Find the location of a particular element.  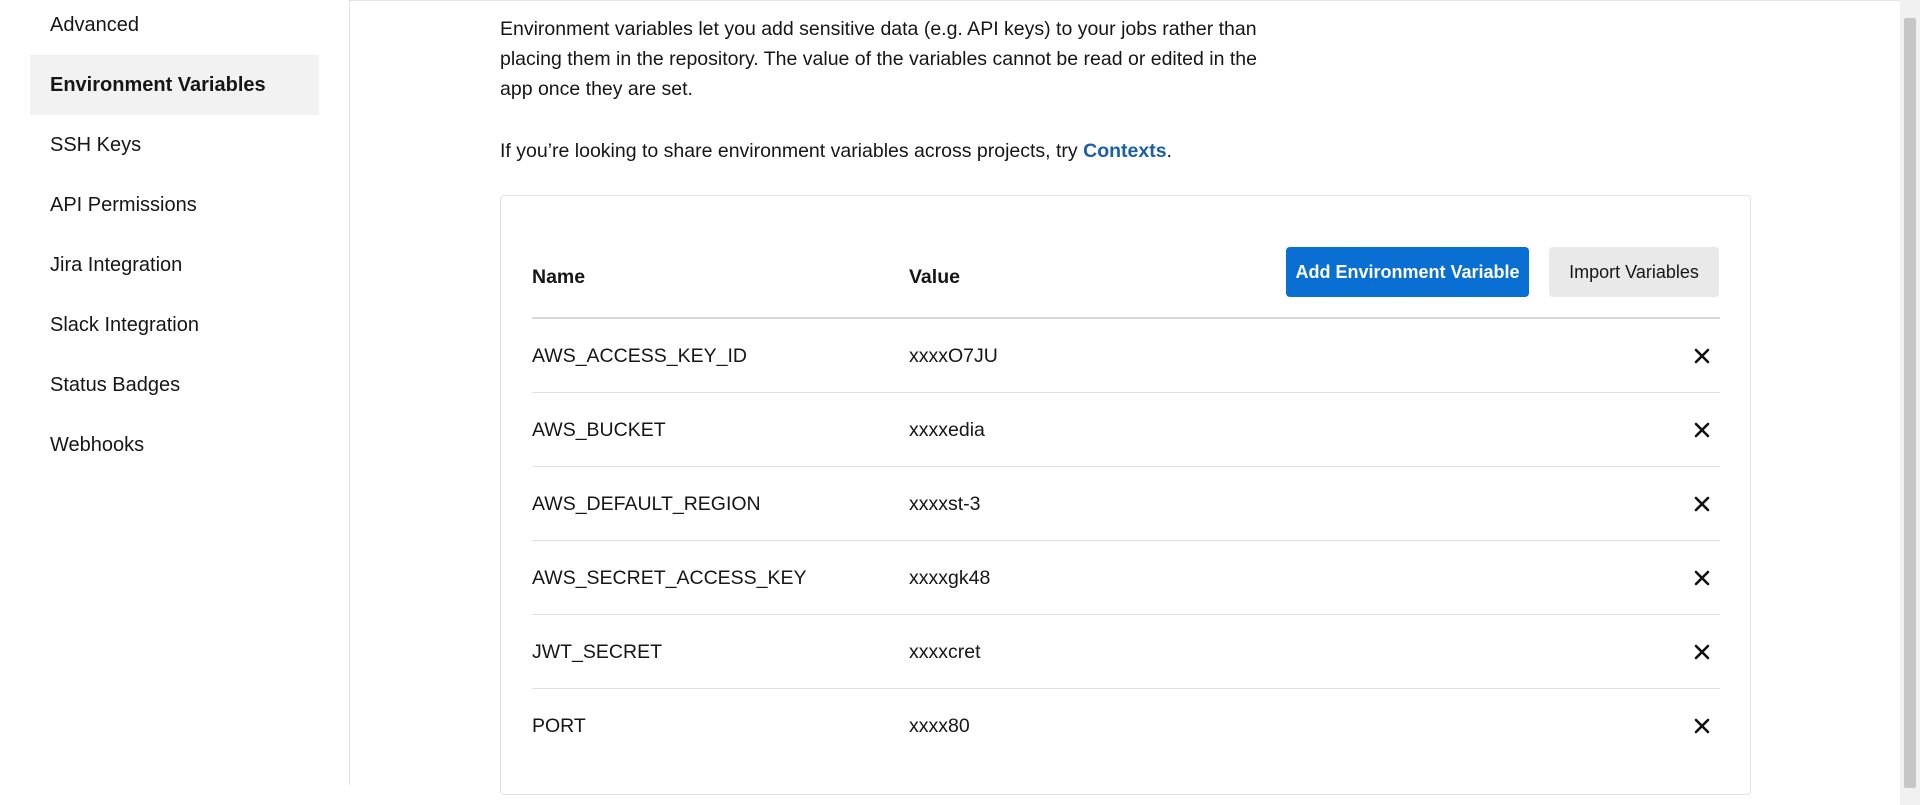

variable-name: AWS_ACCESS_KEY_ID is located at coordinates (639, 356).